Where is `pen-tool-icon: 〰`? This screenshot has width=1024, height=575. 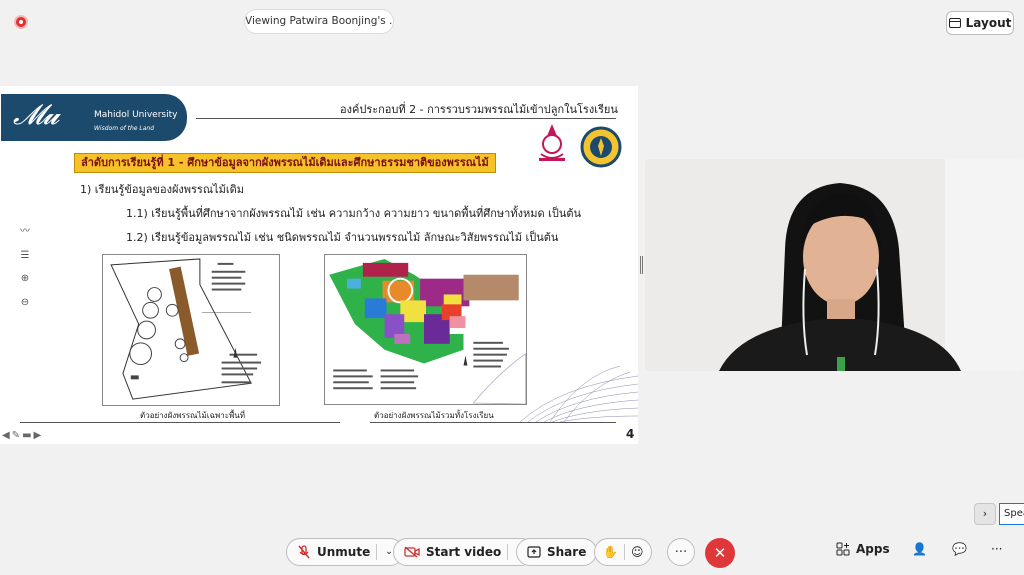 pen-tool-icon: 〰 is located at coordinates (25, 229).